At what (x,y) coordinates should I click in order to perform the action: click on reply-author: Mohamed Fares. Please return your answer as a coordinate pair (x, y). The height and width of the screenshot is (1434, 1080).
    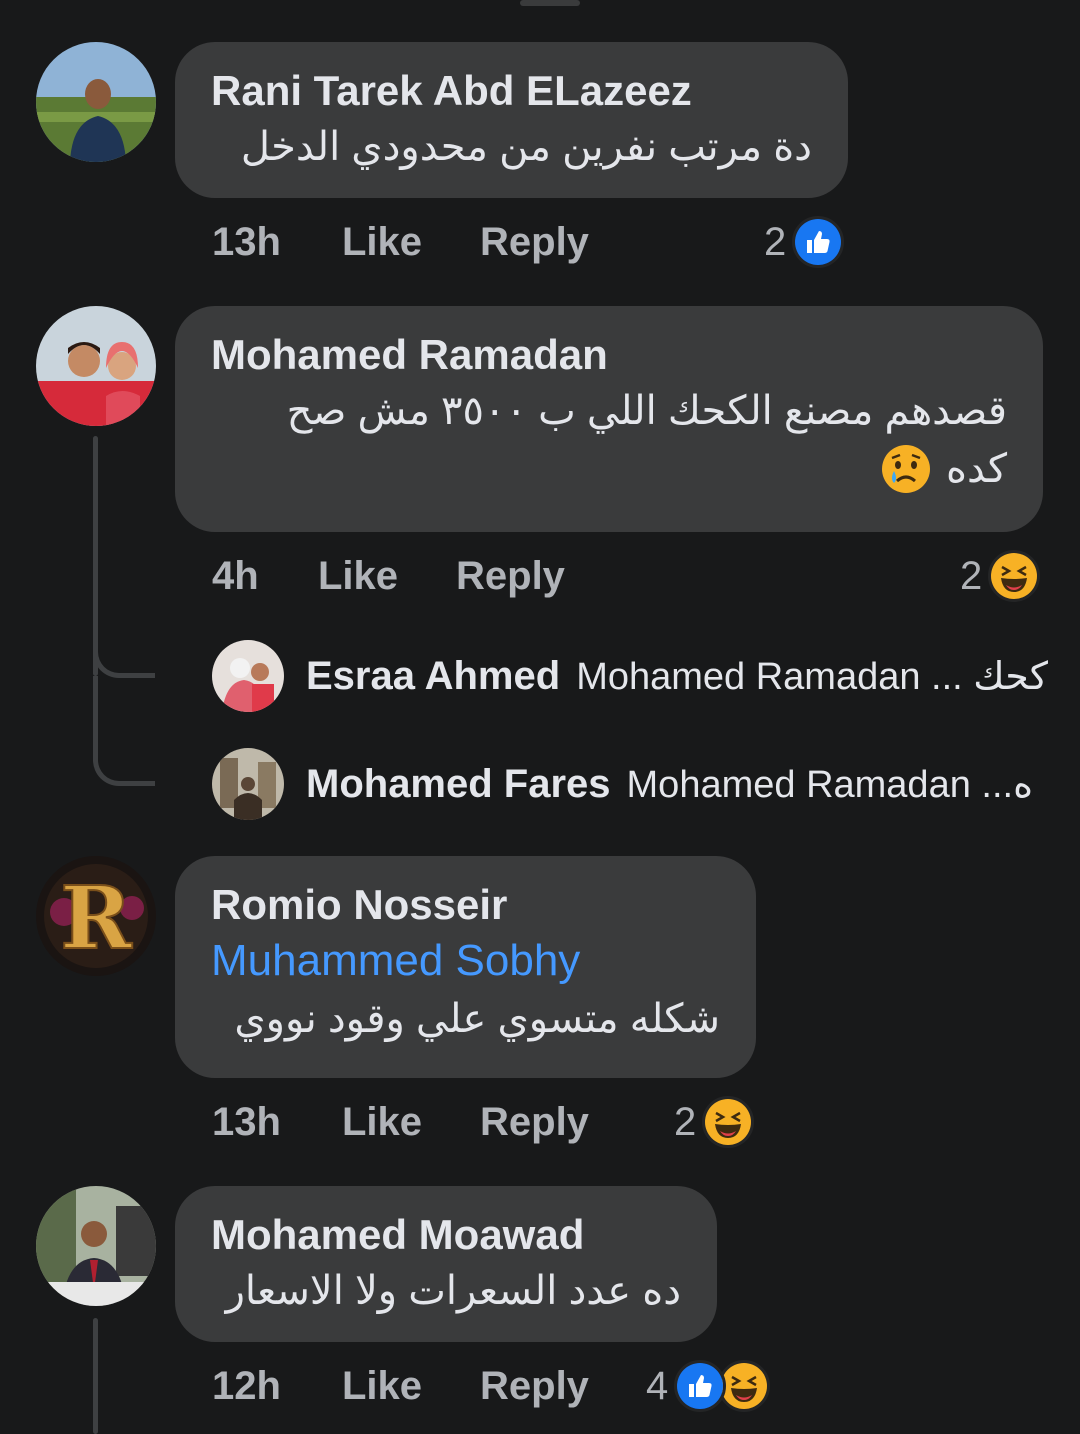
    Looking at the image, I should click on (458, 784).